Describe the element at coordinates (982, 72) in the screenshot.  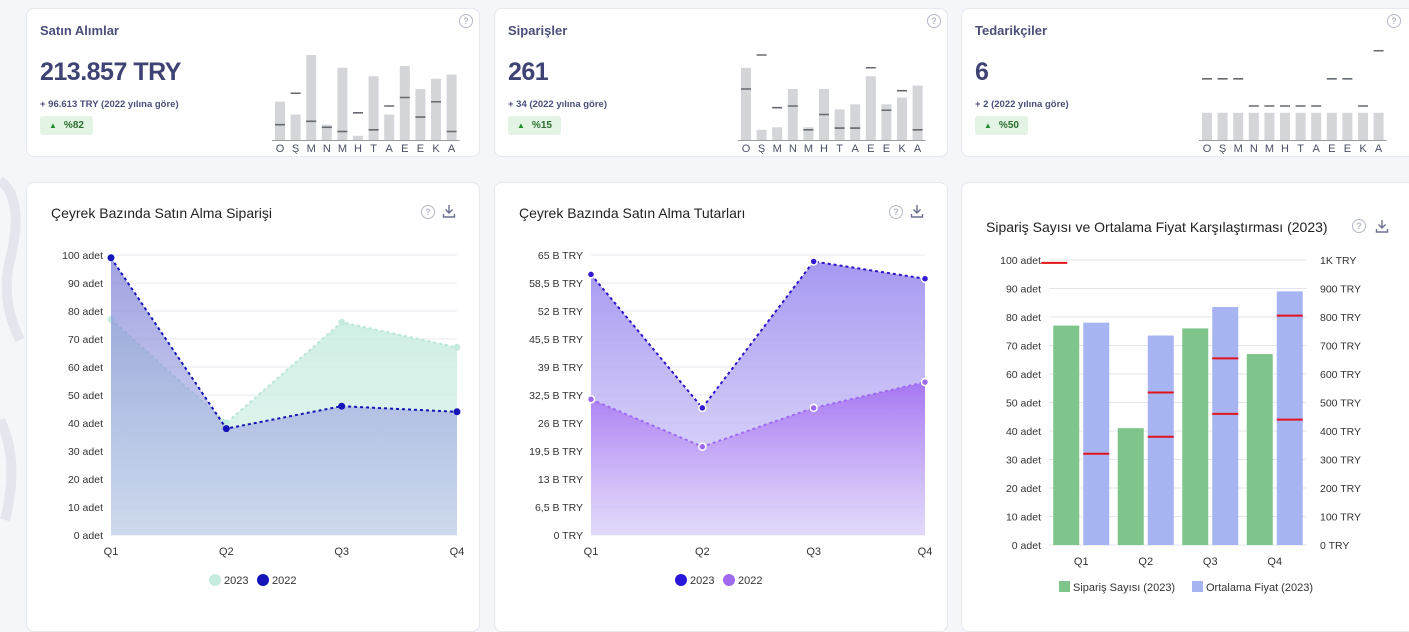
I see `kpi-value: 6` at that location.